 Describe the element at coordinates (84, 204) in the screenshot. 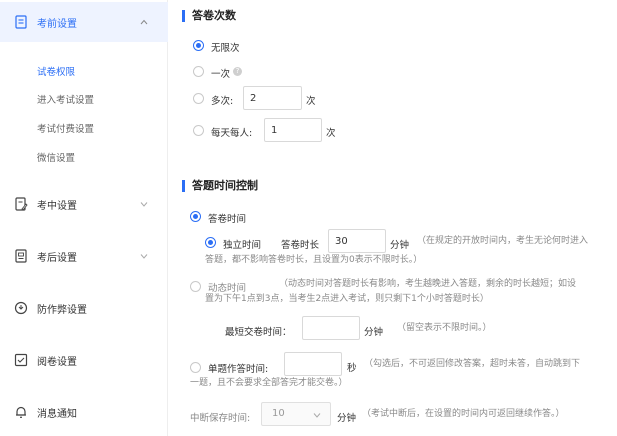

I see `sidebar-group-during-exam: 考中设置` at that location.